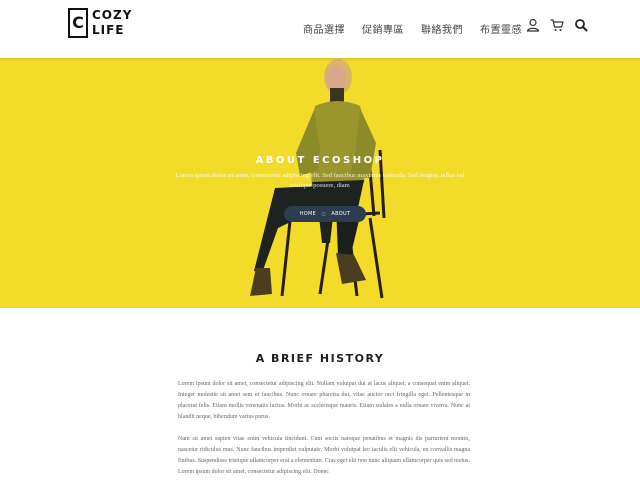  What do you see at coordinates (112, 15) in the screenshot?
I see `logo-line-1: COZY` at bounding box center [112, 15].